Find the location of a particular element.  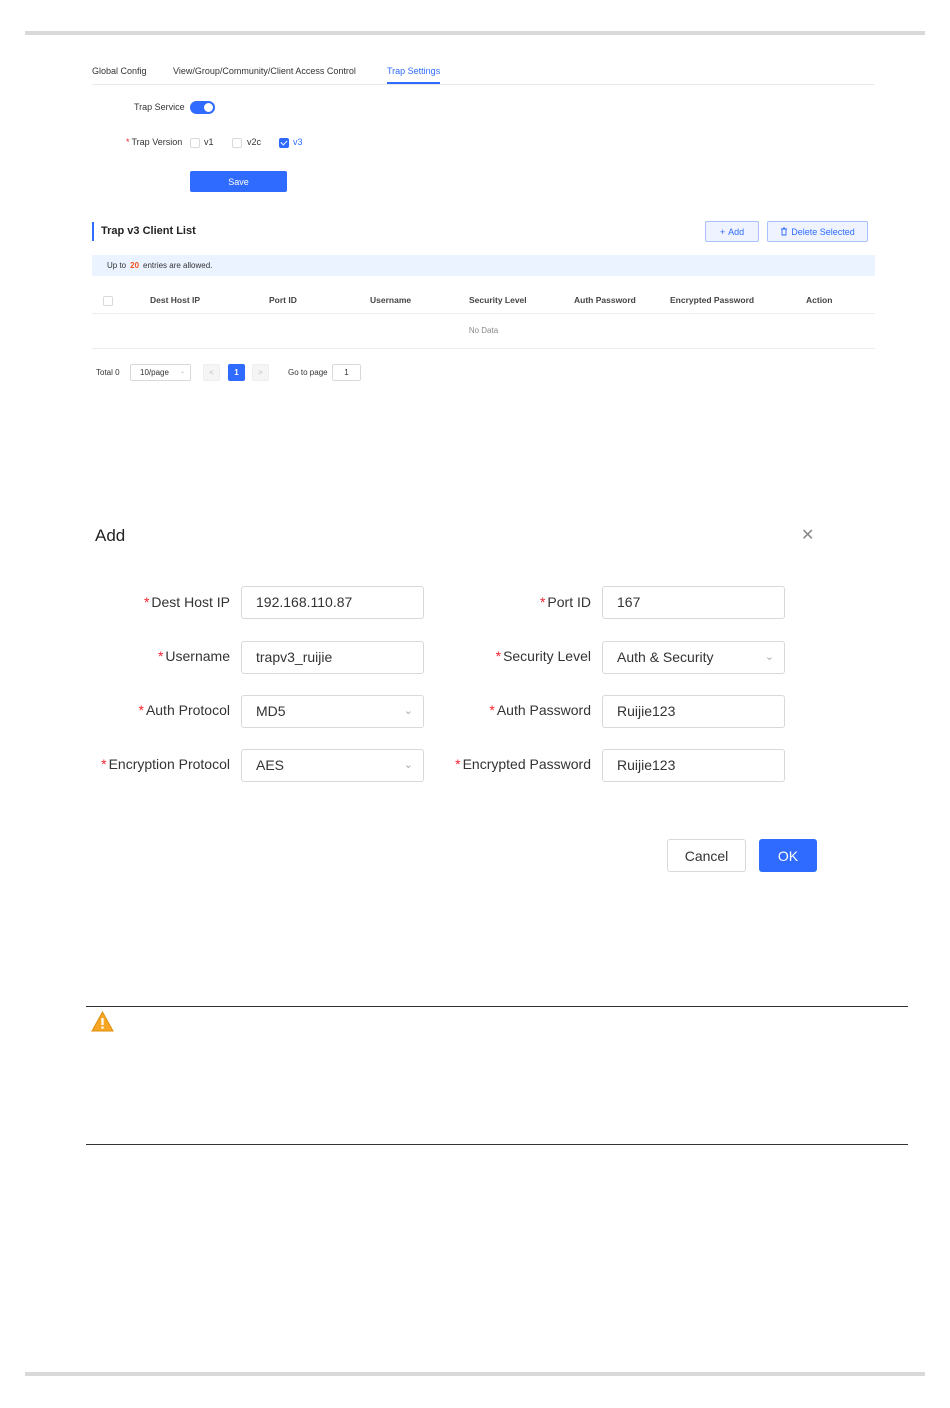

page-1-button: 1 is located at coordinates (236, 372).